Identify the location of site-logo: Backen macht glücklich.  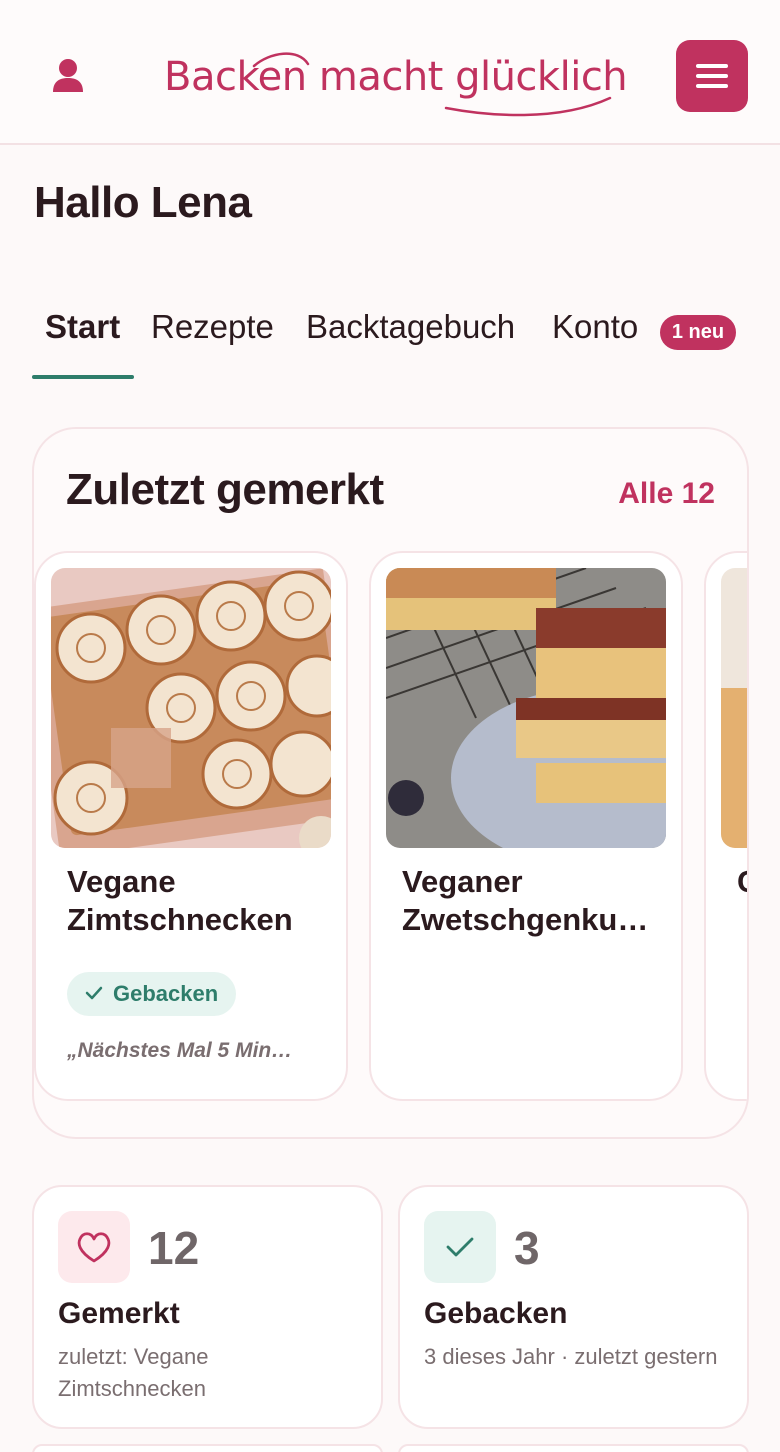
(393, 82).